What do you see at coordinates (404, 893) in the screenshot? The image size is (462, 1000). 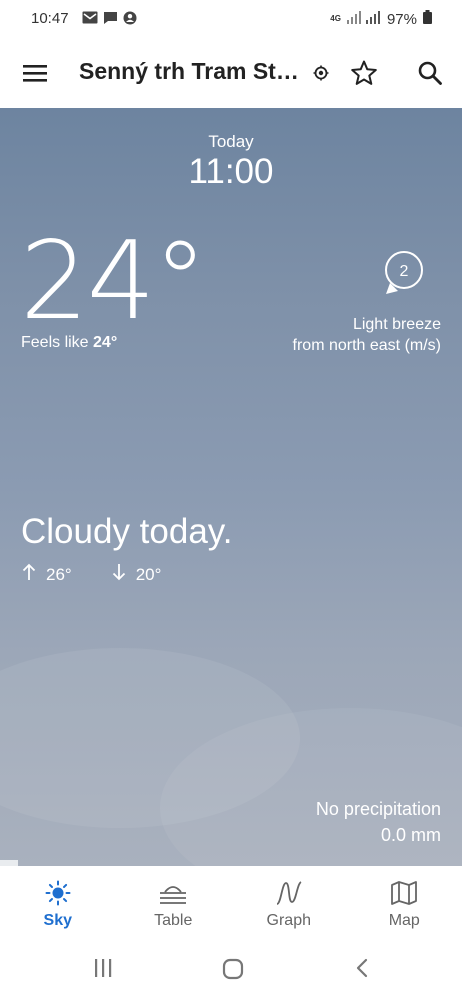 I see `map-icon` at bounding box center [404, 893].